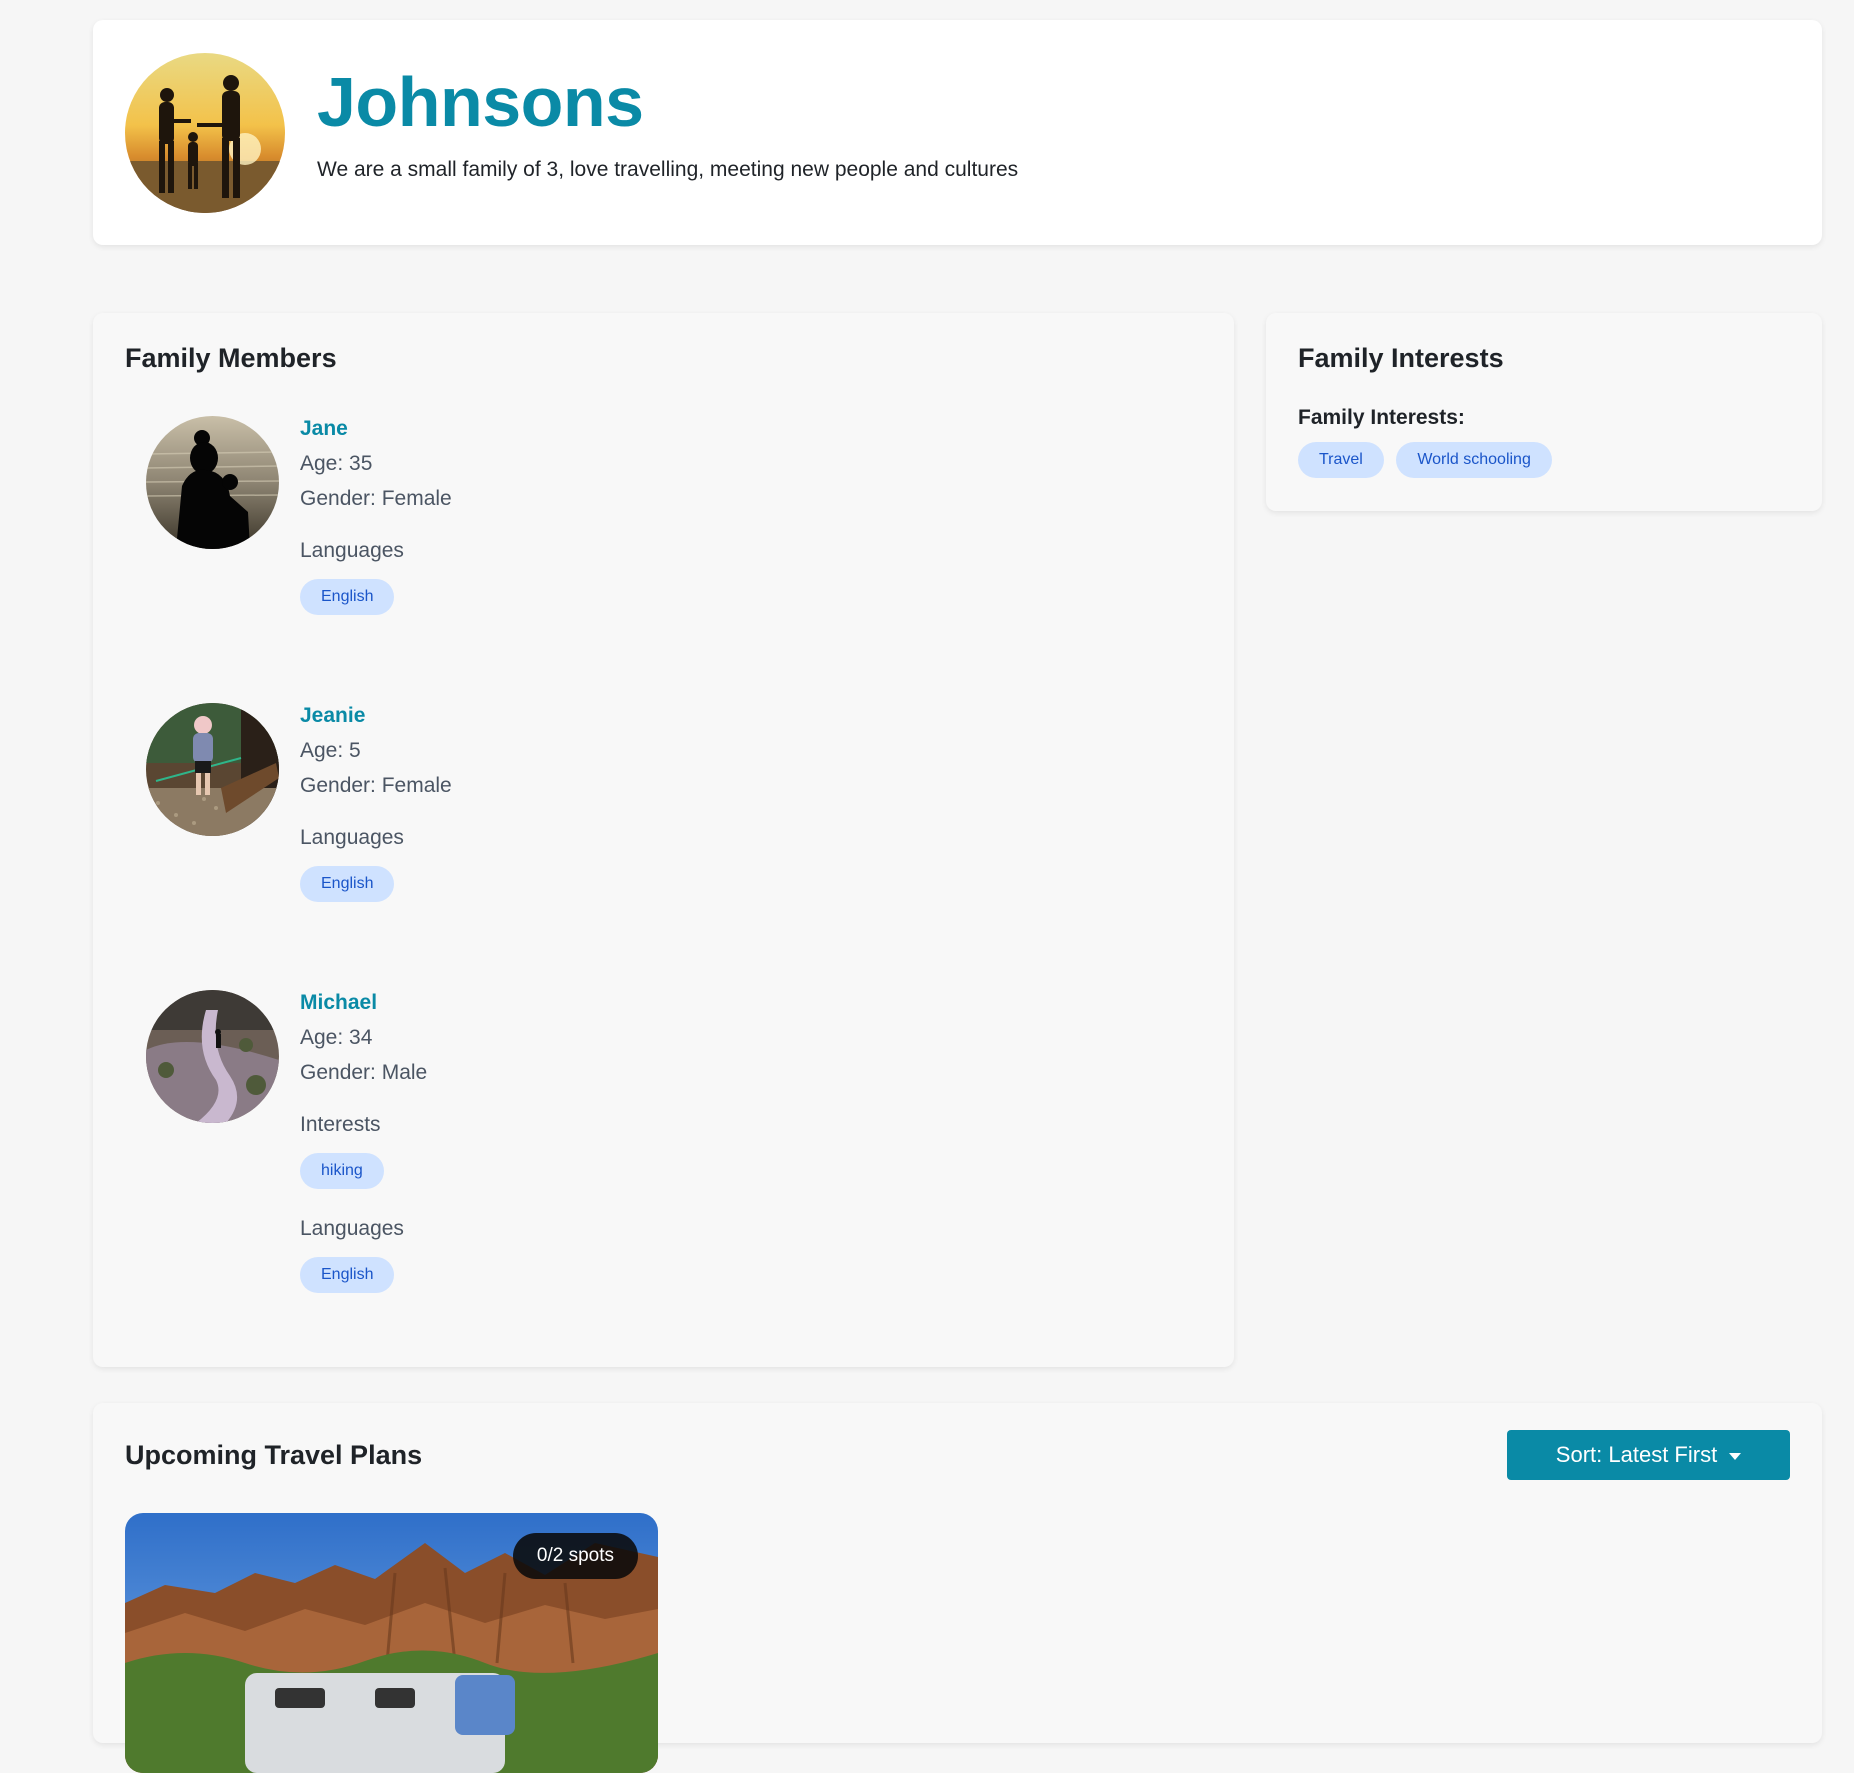 The image size is (1854, 1773). I want to click on family-avatar, so click(205, 133).